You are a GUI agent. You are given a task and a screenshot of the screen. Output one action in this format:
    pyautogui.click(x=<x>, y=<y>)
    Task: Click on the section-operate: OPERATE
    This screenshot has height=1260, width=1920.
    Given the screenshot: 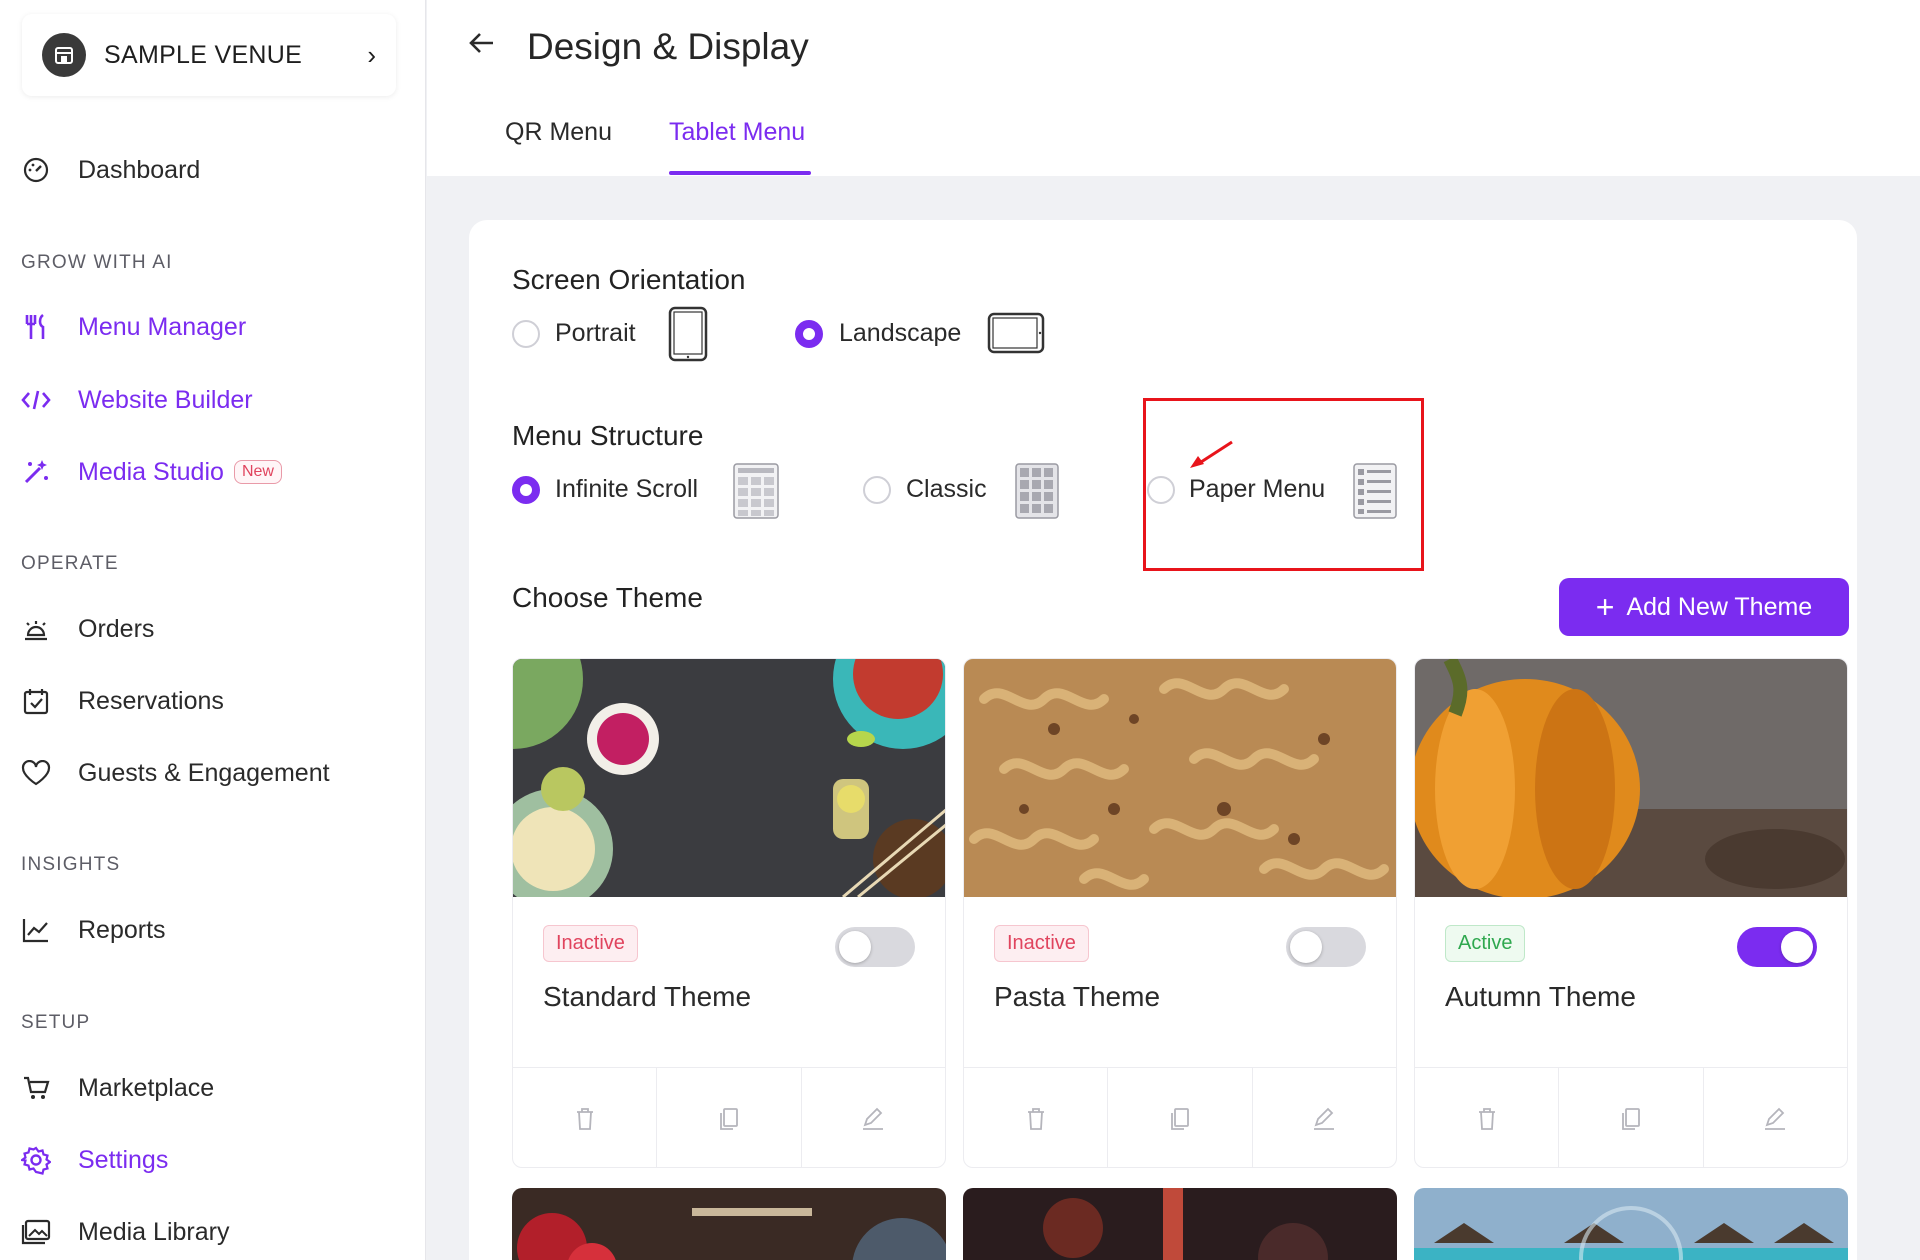 What is the action you would take?
    pyautogui.click(x=70, y=563)
    